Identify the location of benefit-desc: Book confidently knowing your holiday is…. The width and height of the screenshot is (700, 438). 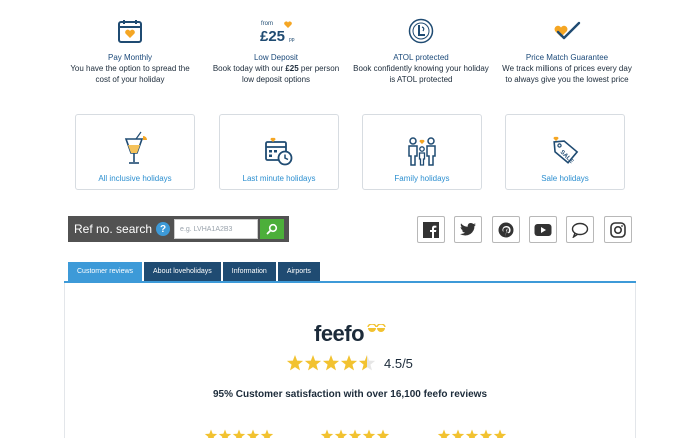
(421, 74).